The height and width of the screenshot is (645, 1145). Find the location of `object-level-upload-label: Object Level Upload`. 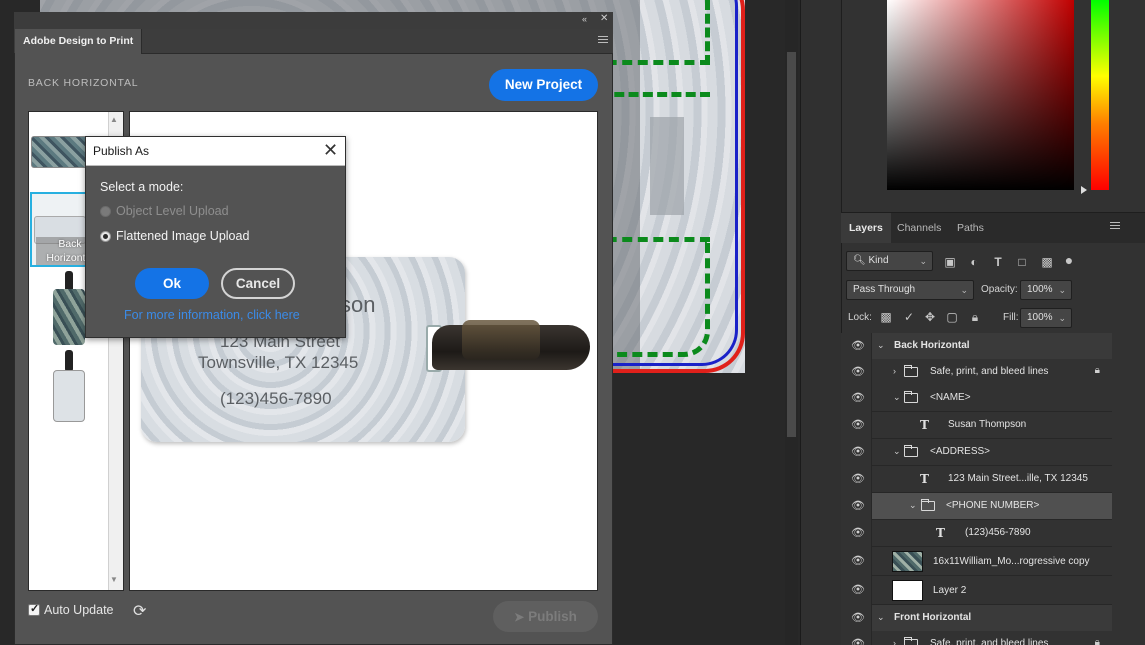

object-level-upload-label: Object Level Upload is located at coordinates (172, 211).